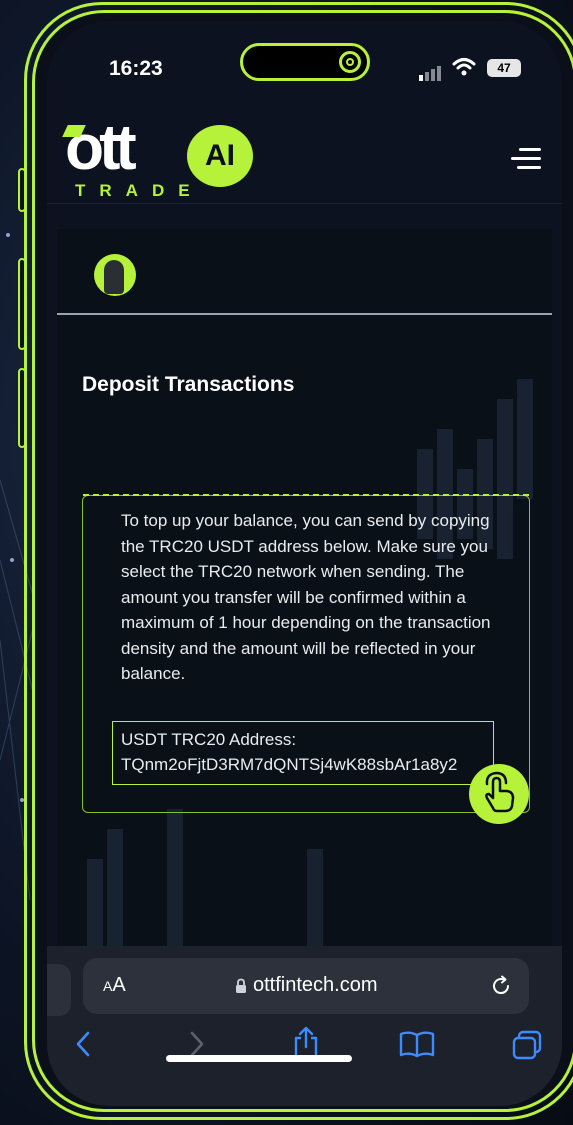 The image size is (573, 1125). What do you see at coordinates (527, 1045) in the screenshot?
I see `tabs-icon` at bounding box center [527, 1045].